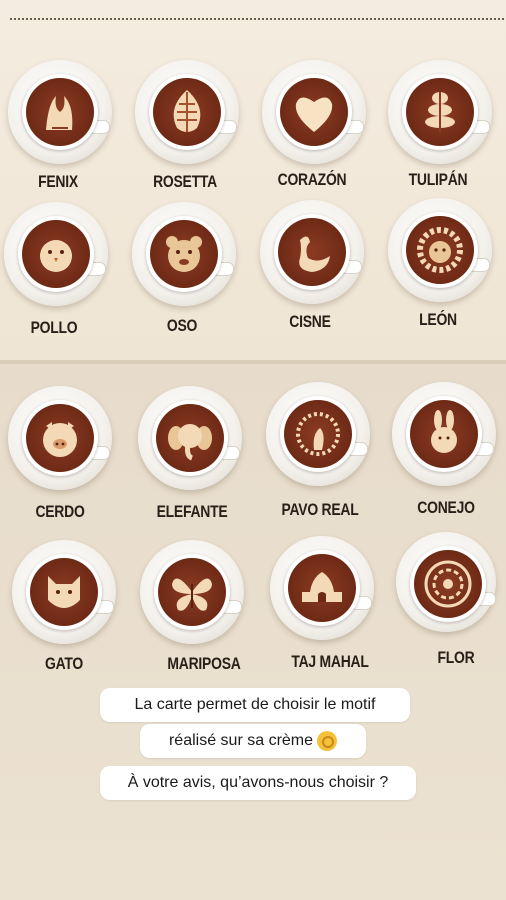 The image size is (506, 900). Describe the element at coordinates (438, 319) in the screenshot. I see `label-leon: LEÓN` at that location.